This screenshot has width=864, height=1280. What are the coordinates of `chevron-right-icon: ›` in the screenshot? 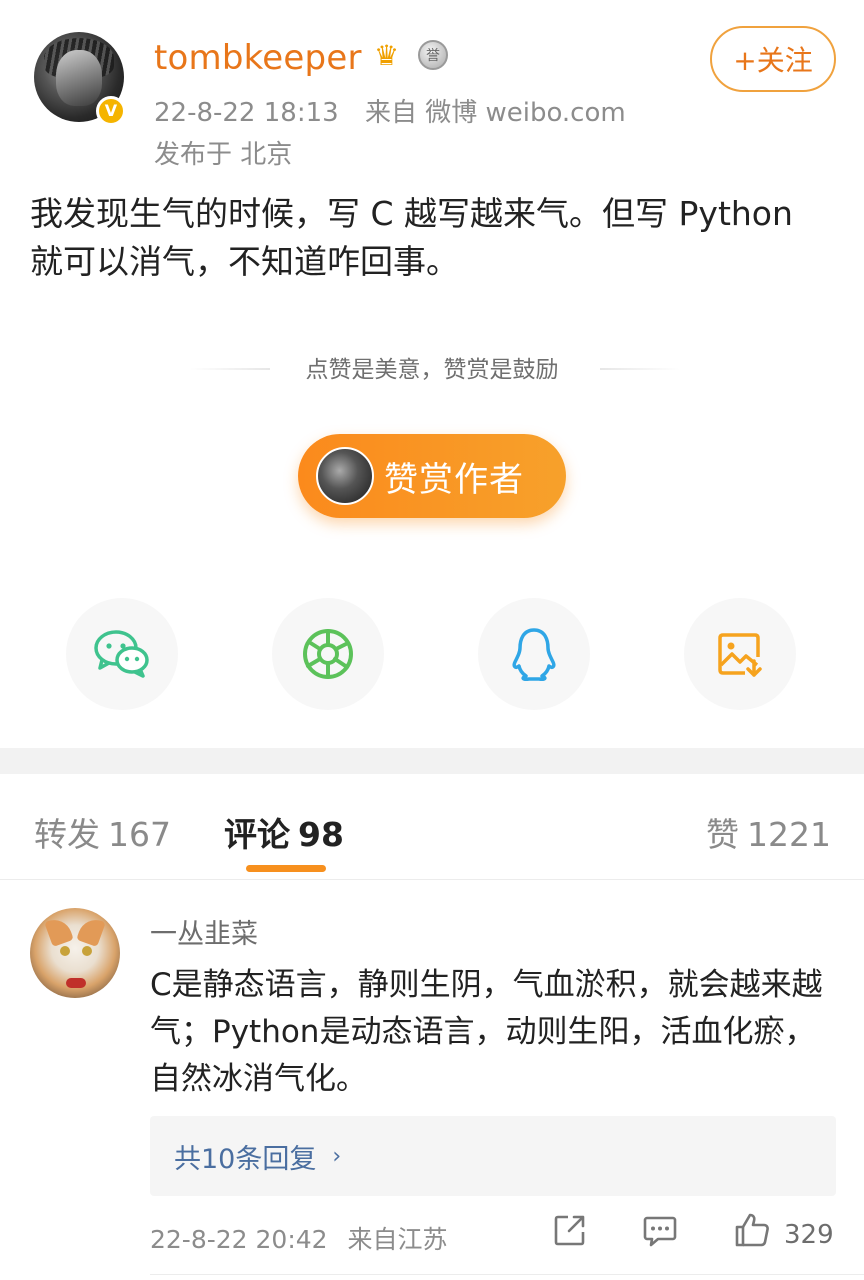 It's located at (337, 1156).